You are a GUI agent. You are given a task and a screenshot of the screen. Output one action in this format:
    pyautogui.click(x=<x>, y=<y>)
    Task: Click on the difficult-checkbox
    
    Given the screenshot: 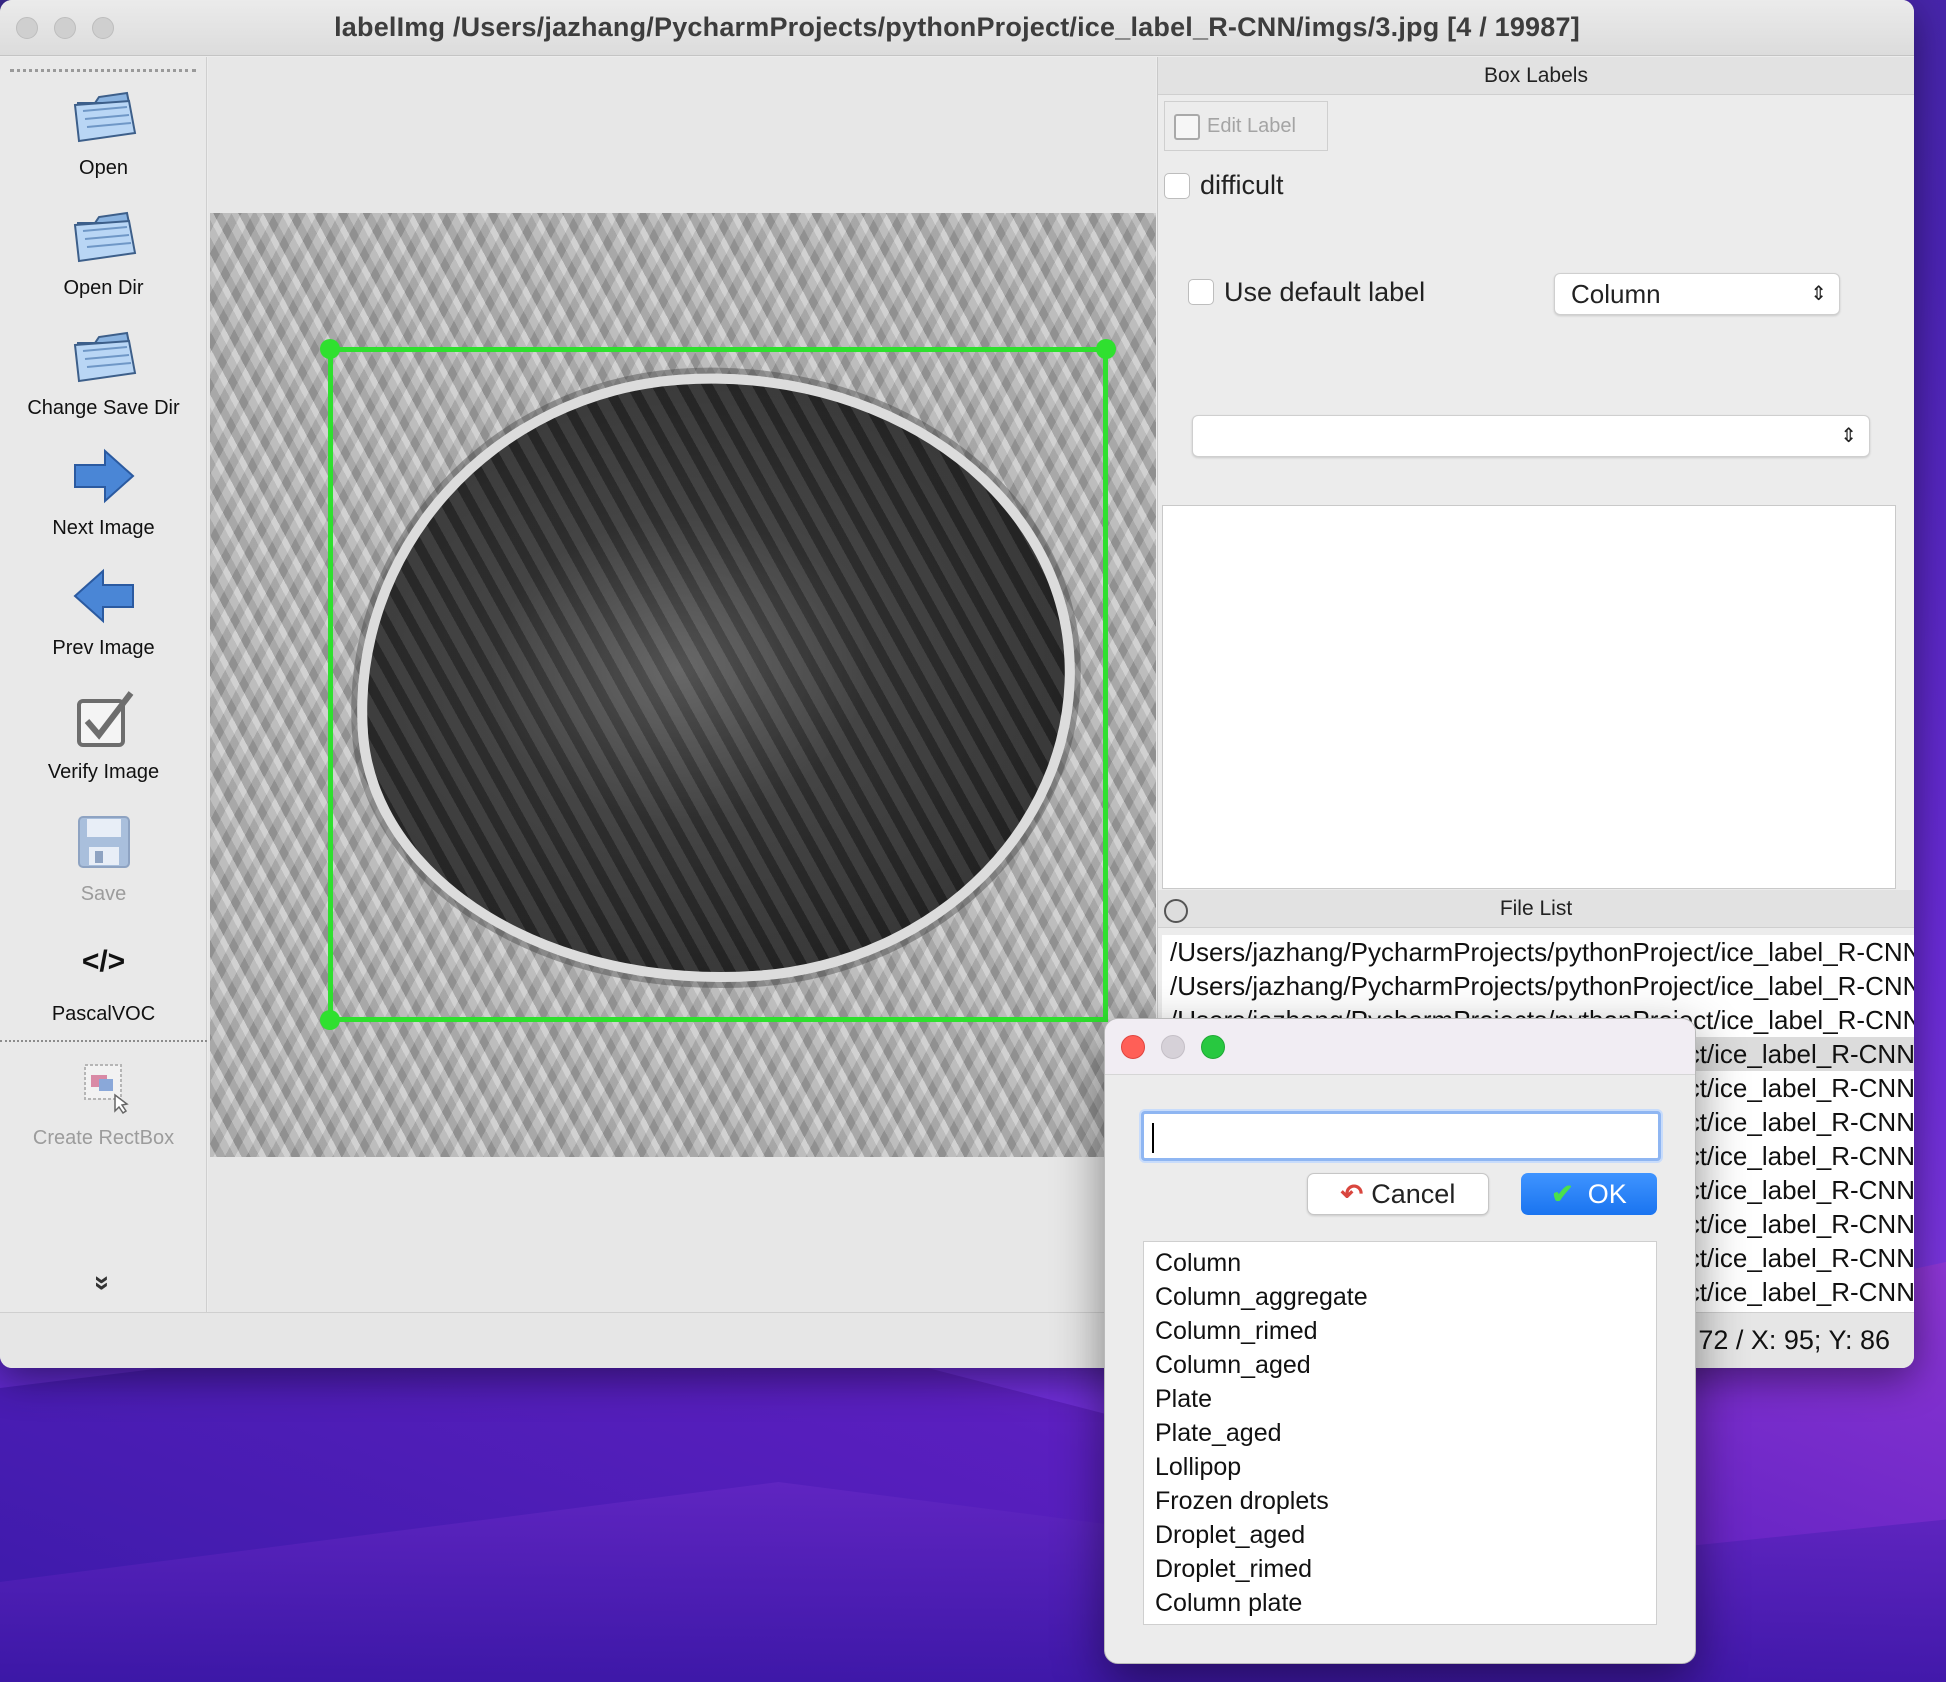 What is the action you would take?
    pyautogui.click(x=1177, y=186)
    